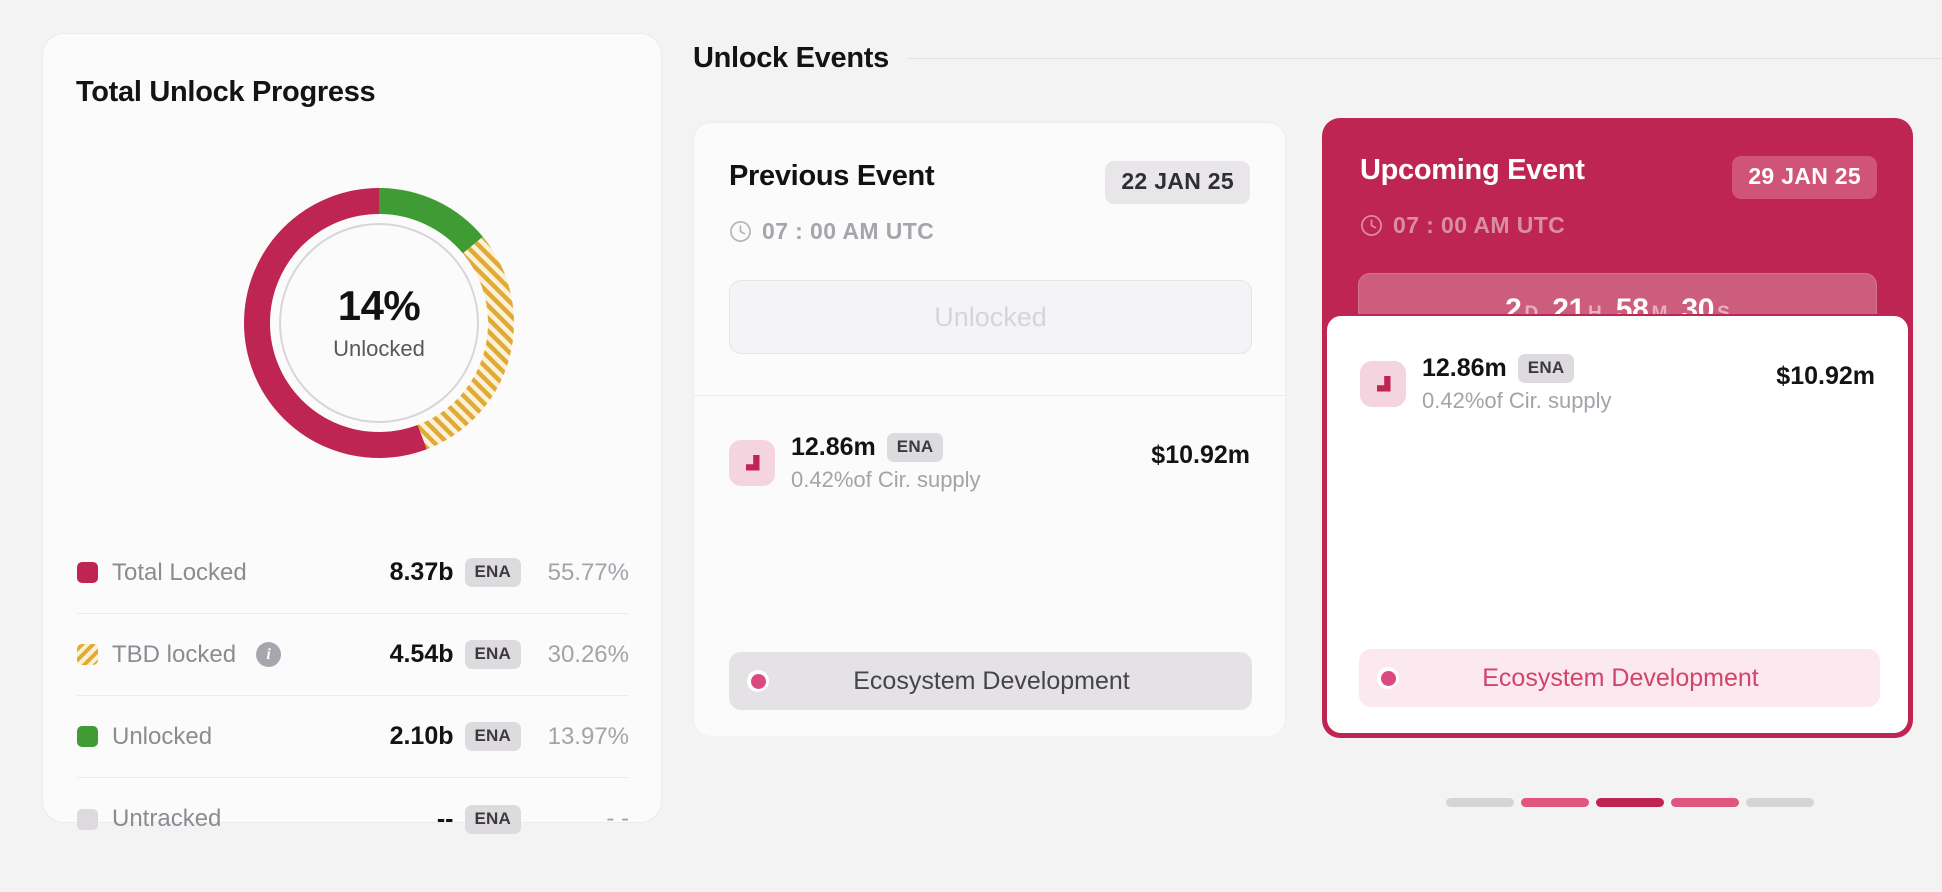  I want to click on previous-event-category-pill: Ecosystem Development, so click(990, 681).